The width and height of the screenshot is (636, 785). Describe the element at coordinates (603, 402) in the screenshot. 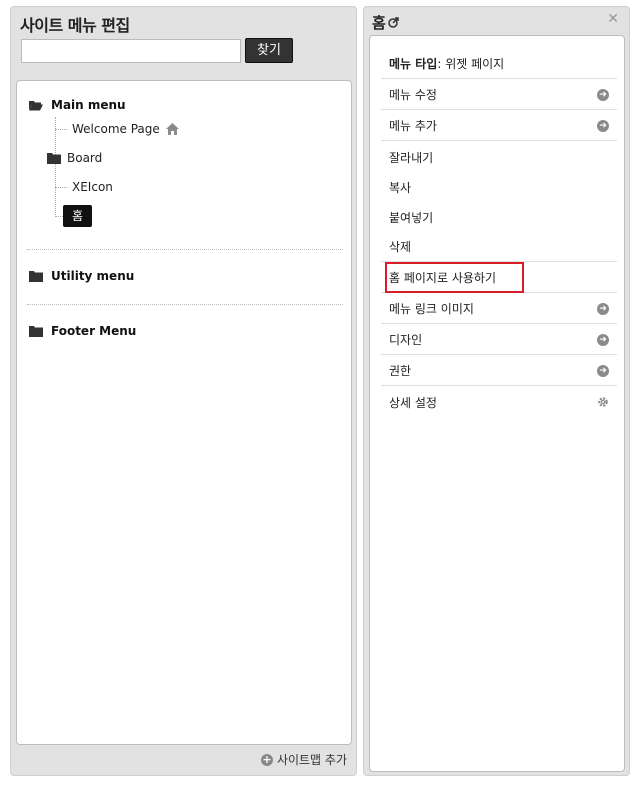

I see `gear-icon` at that location.